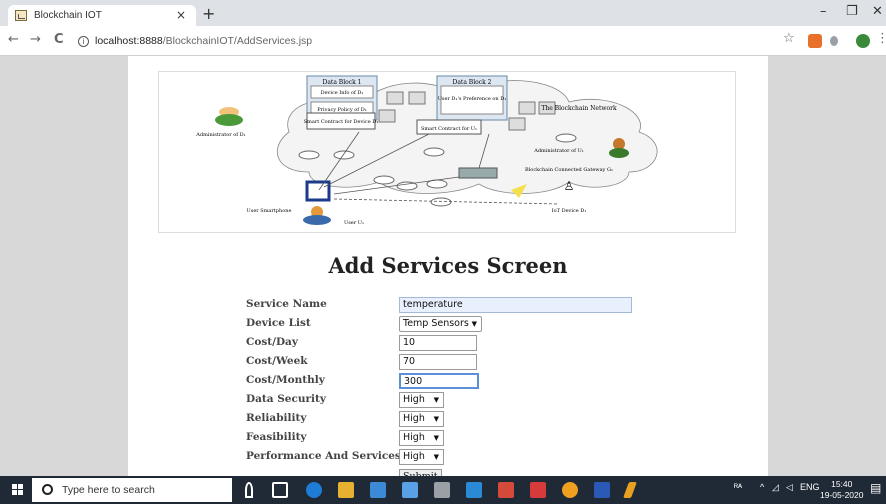 This screenshot has height=504, width=886. What do you see at coordinates (436, 323) in the screenshot?
I see `device-list-value: Temp Sensors` at bounding box center [436, 323].